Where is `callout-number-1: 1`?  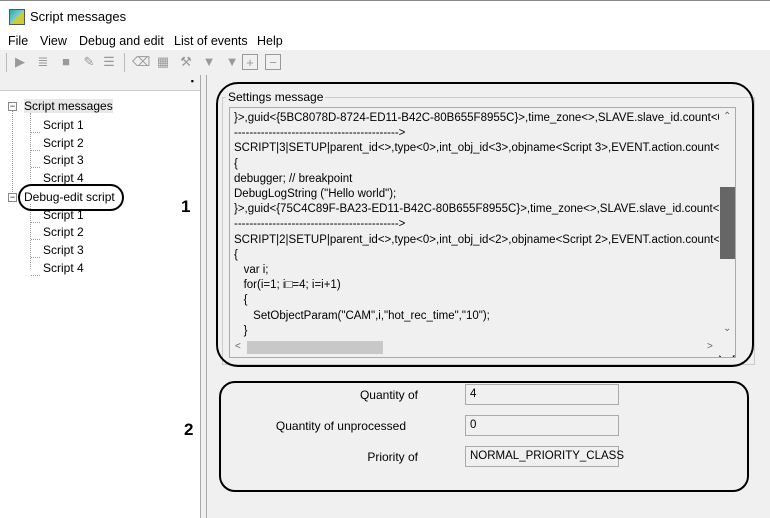 callout-number-1: 1 is located at coordinates (186, 206).